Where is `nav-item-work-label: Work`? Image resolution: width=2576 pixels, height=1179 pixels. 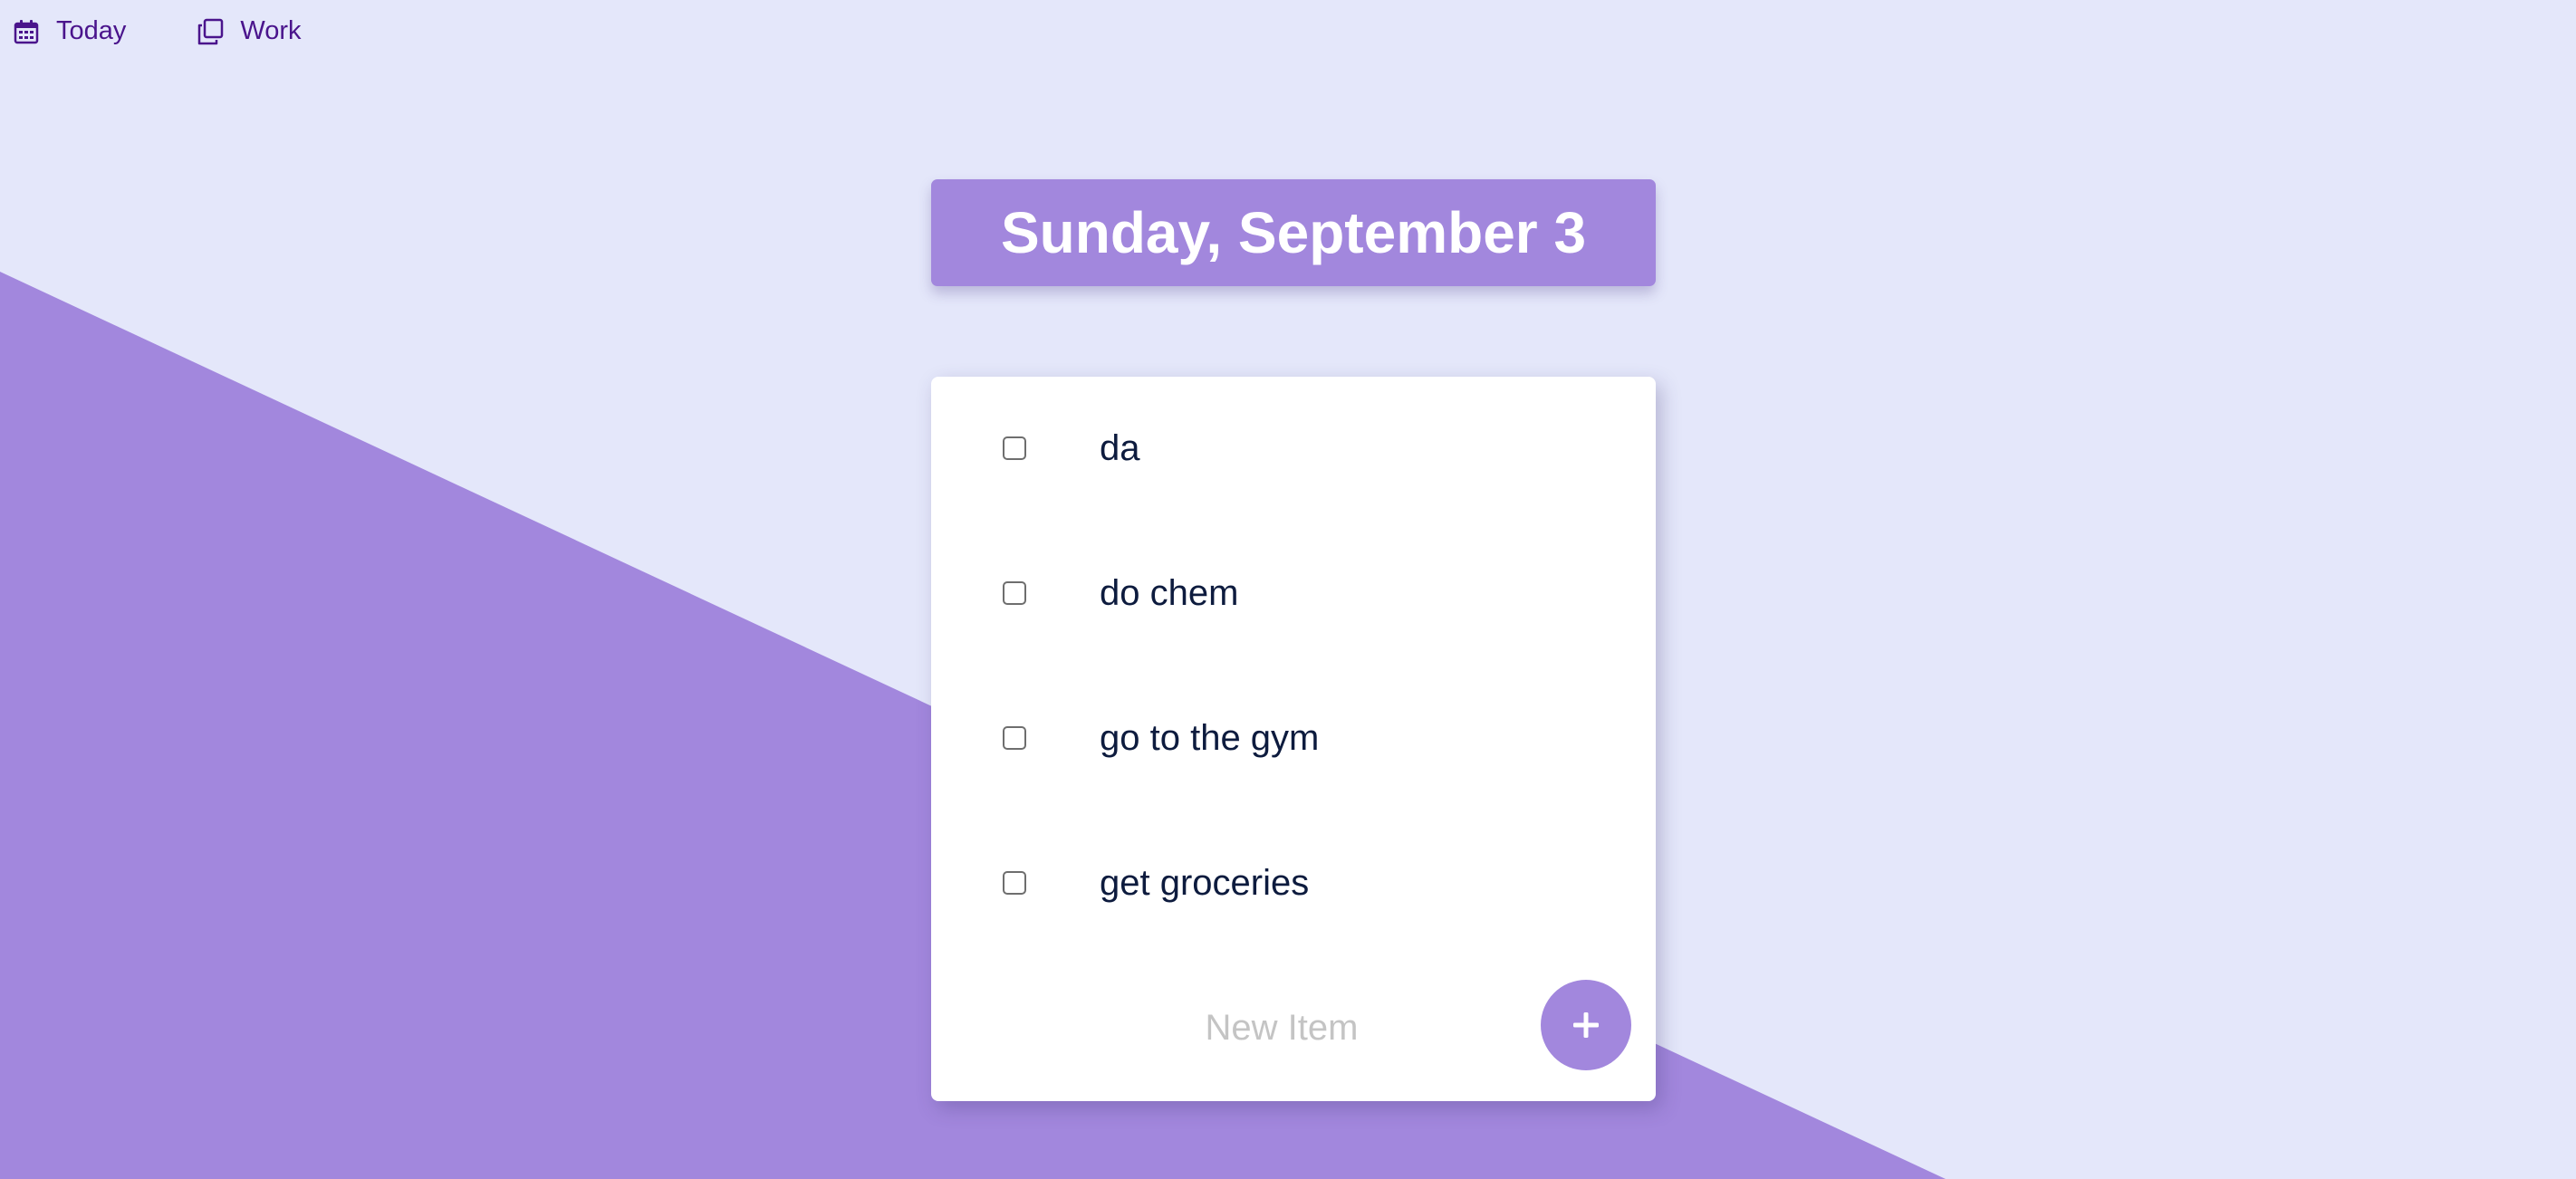
nav-item-work-label: Work is located at coordinates (271, 30).